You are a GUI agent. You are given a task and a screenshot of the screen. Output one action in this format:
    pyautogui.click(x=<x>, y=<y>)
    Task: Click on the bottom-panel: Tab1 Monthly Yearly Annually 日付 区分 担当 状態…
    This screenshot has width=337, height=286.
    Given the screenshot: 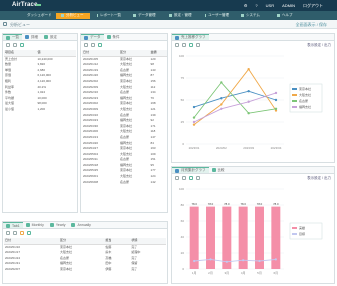 What is the action you would take?
    pyautogui.click(x=85, y=252)
    